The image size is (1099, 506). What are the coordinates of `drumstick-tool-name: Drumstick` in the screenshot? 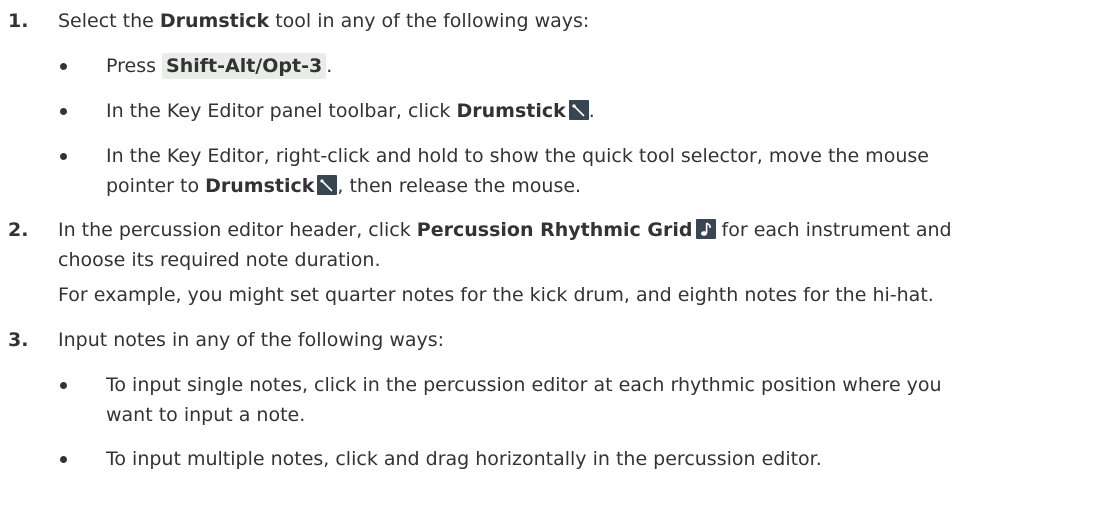 It's located at (214, 21).